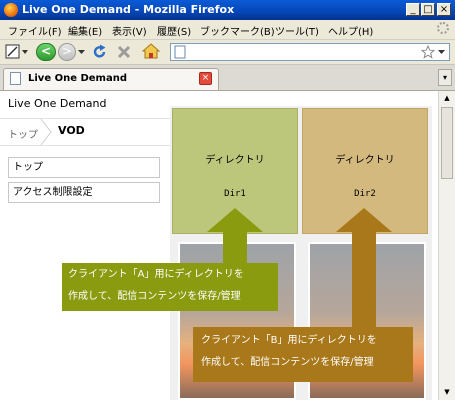  Describe the element at coordinates (156, 274) in the screenshot. I see `callout-a-line1: クライアント「A」用にディレクトリを` at that location.